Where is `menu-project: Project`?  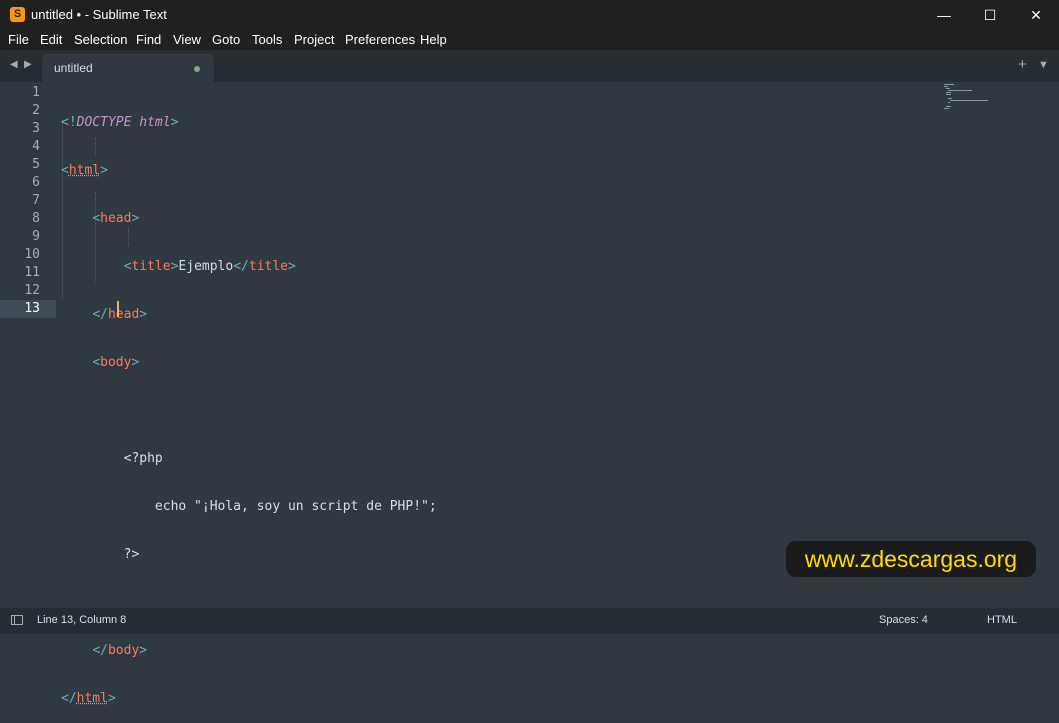 menu-project: Project is located at coordinates (314, 39).